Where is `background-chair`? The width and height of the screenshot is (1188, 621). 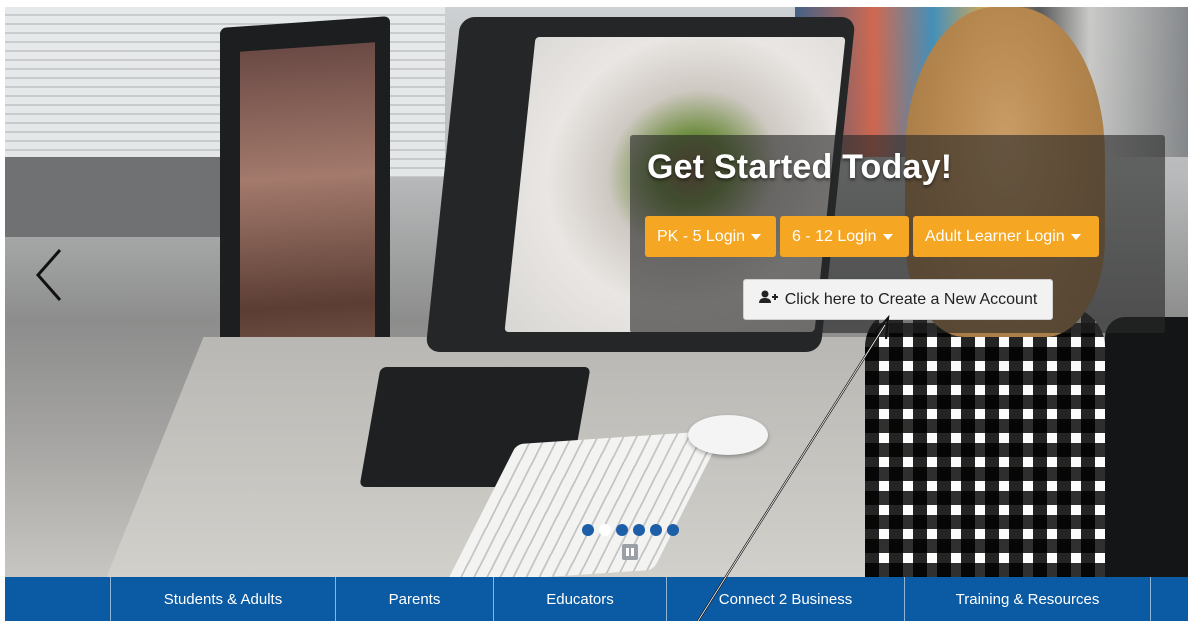 background-chair is located at coordinates (1146, 447).